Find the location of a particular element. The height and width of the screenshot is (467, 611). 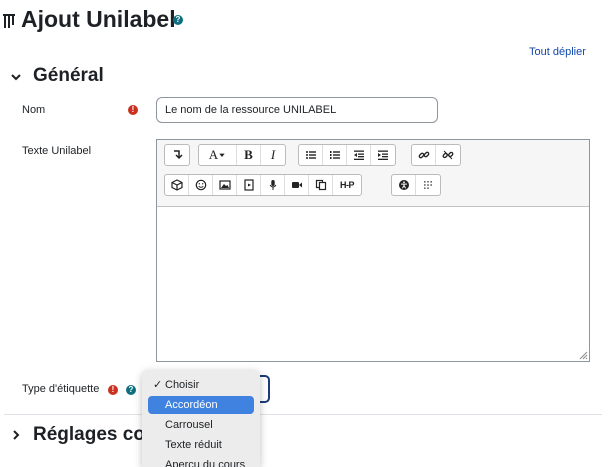

toolbar-group-style: A B I is located at coordinates (242, 155).